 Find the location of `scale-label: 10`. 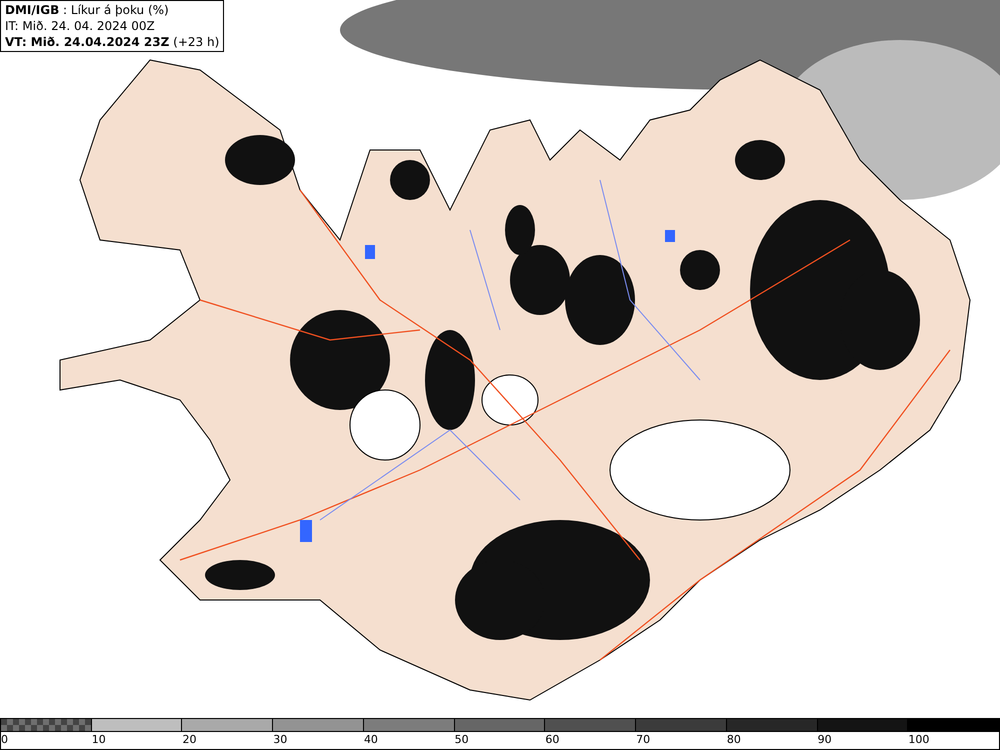

scale-label: 10 is located at coordinates (99, 739).